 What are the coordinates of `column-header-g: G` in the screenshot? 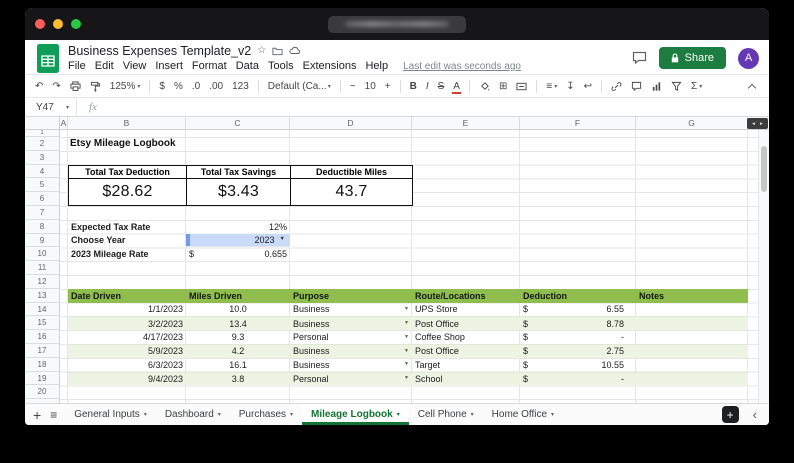 It's located at (692, 123).